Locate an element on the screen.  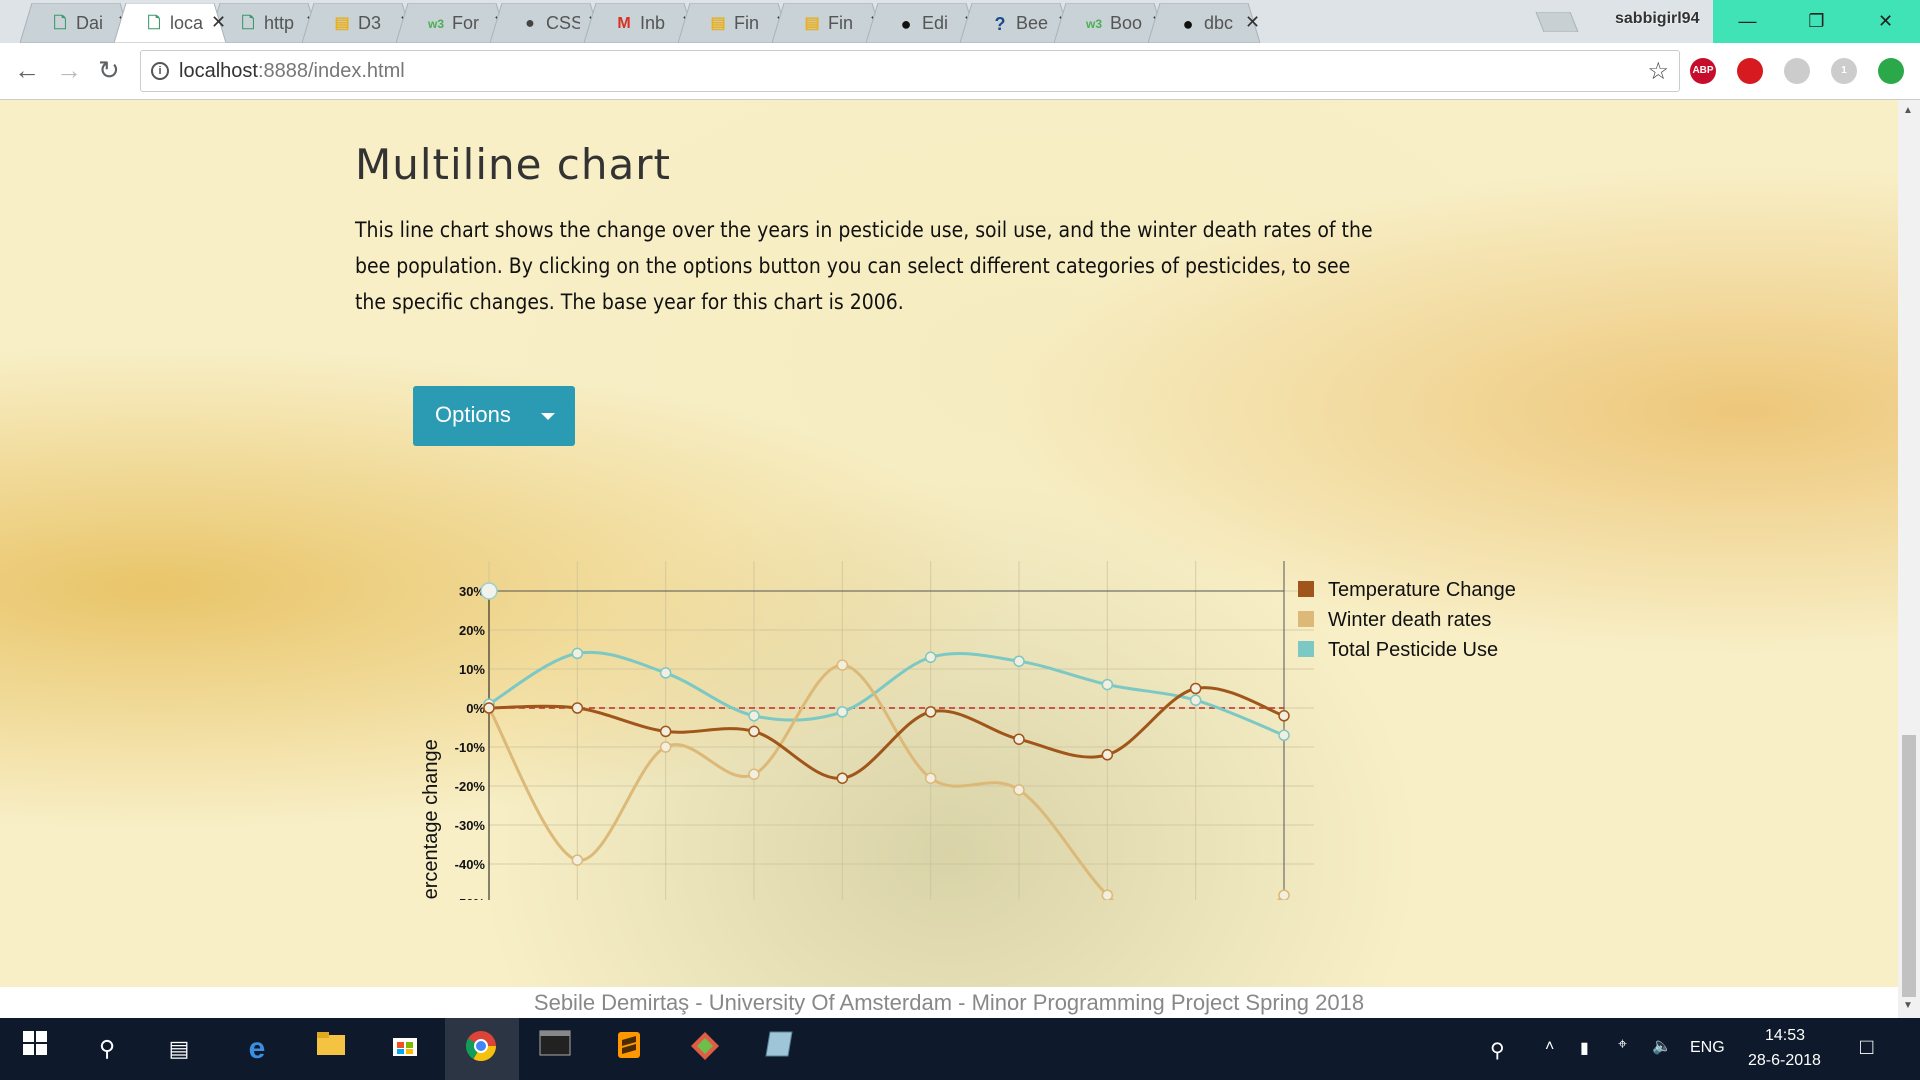
update-icon is located at coordinates (1891, 71).